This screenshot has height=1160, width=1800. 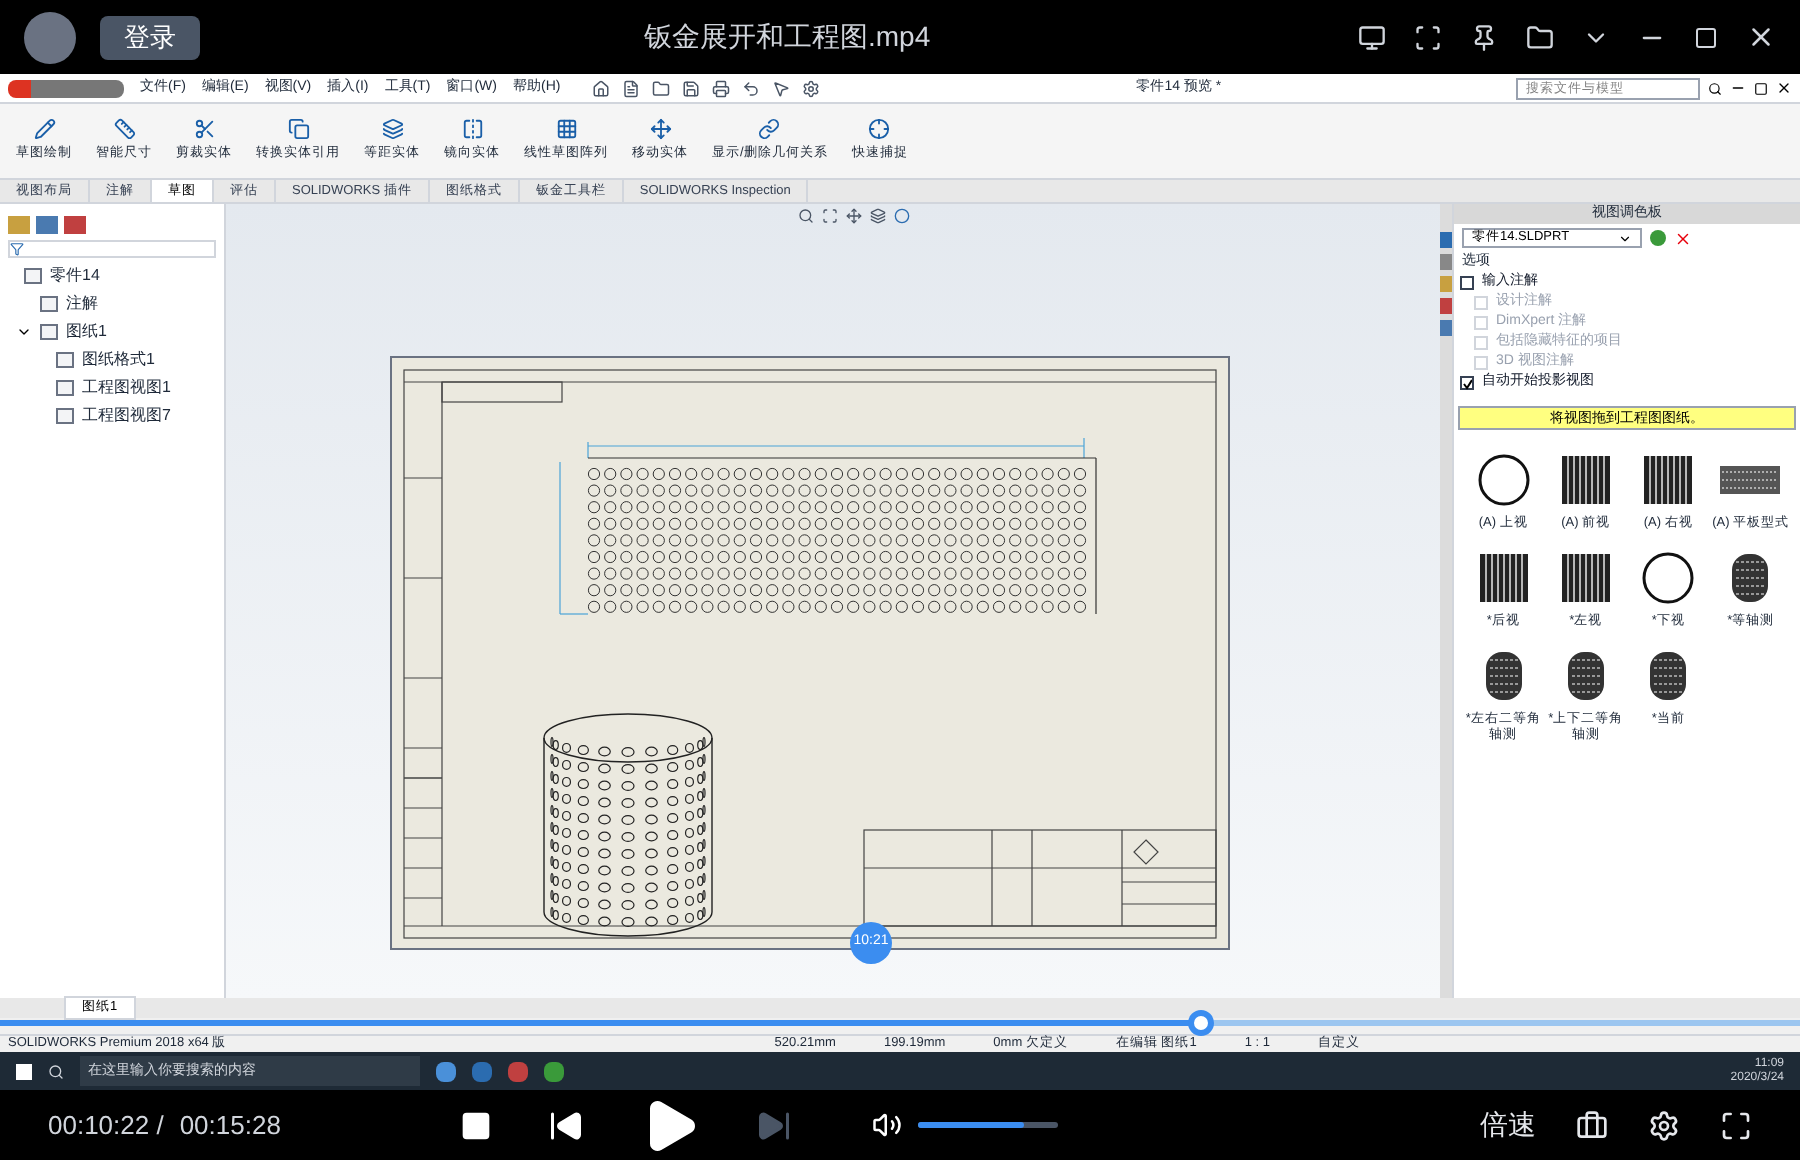 What do you see at coordinates (566, 129) in the screenshot?
I see `grid-icon` at bounding box center [566, 129].